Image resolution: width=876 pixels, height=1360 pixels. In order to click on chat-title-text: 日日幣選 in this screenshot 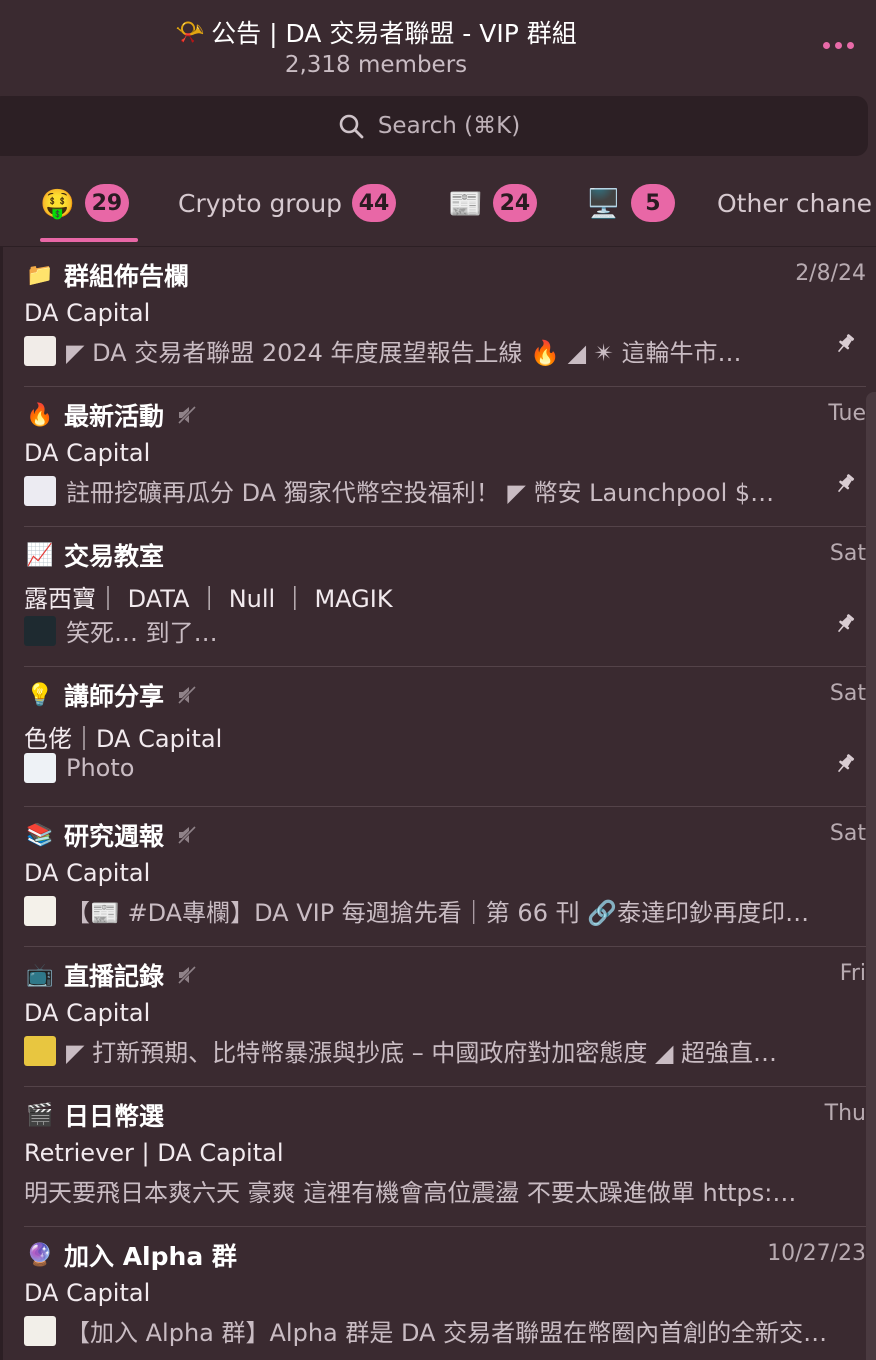, I will do `click(114, 1116)`.